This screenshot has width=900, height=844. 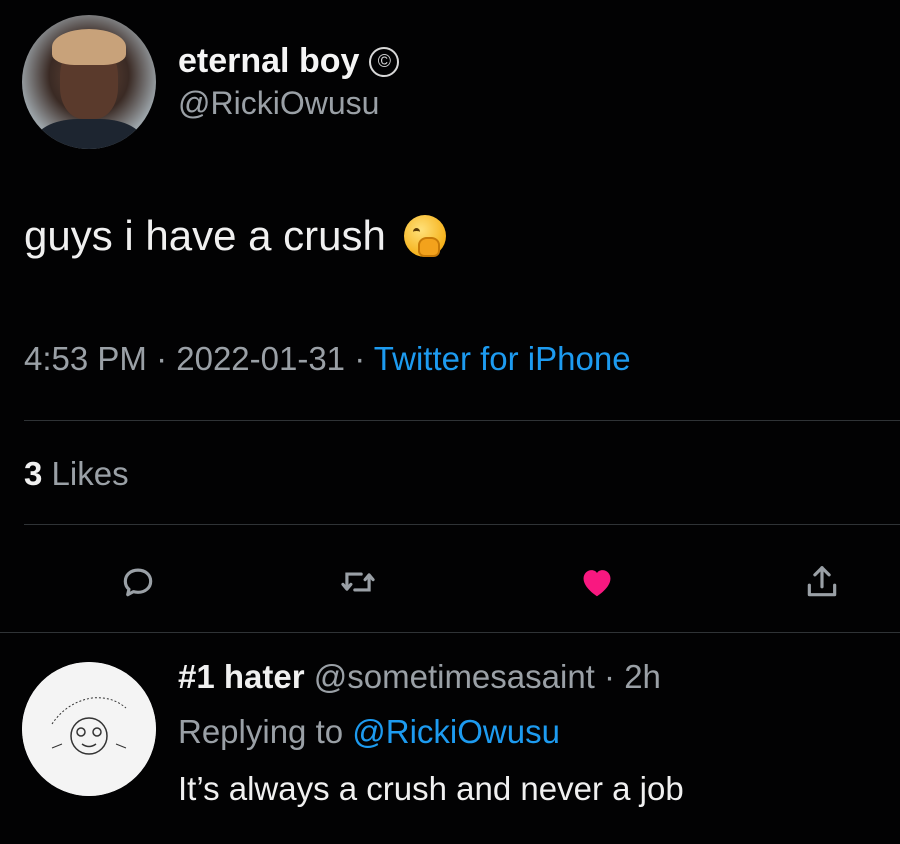 What do you see at coordinates (424, 236) in the screenshot?
I see `hand-over-mouth-emoji-icon` at bounding box center [424, 236].